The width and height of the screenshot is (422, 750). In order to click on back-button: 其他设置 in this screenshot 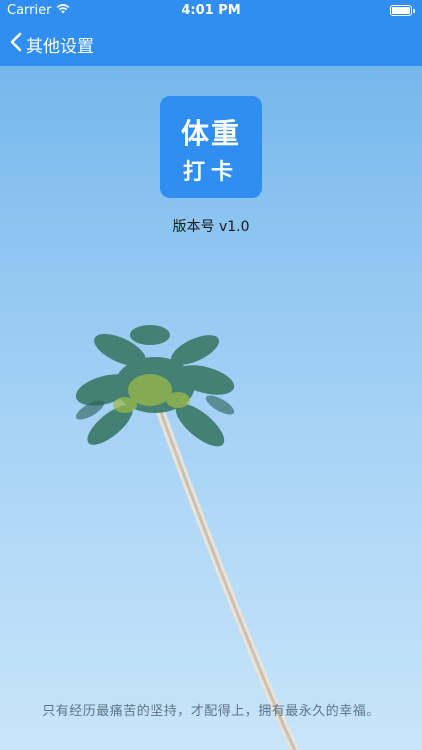, I will do `click(52, 44)`.